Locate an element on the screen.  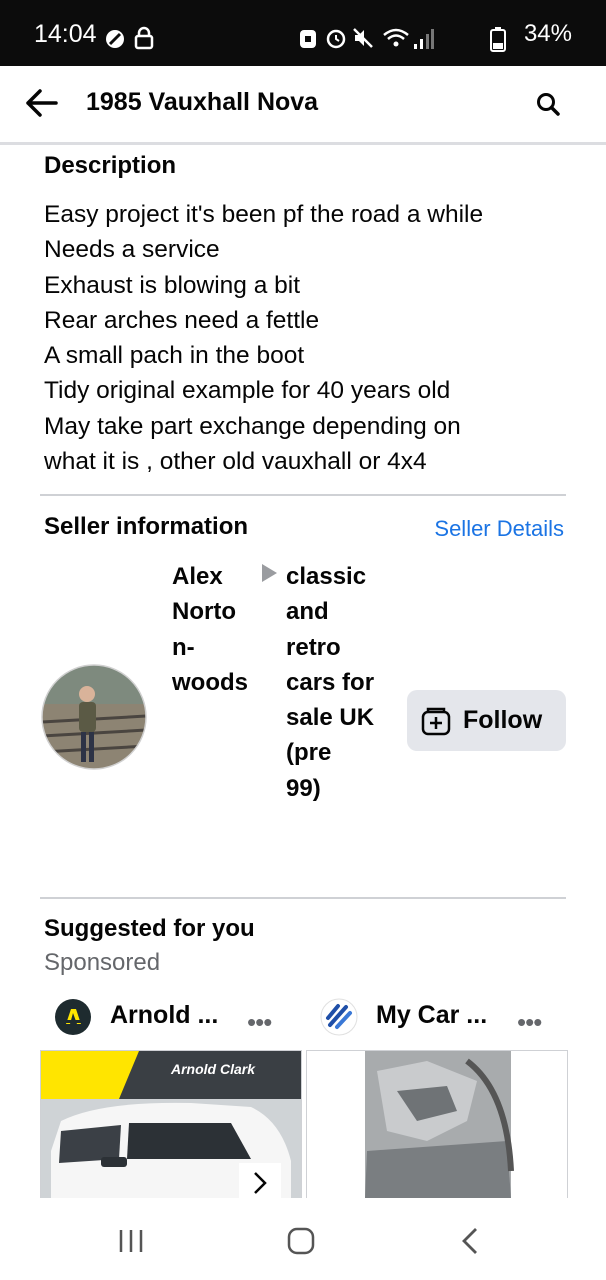
ad-banner-text: Arnold Clark is located at coordinates (213, 1069).